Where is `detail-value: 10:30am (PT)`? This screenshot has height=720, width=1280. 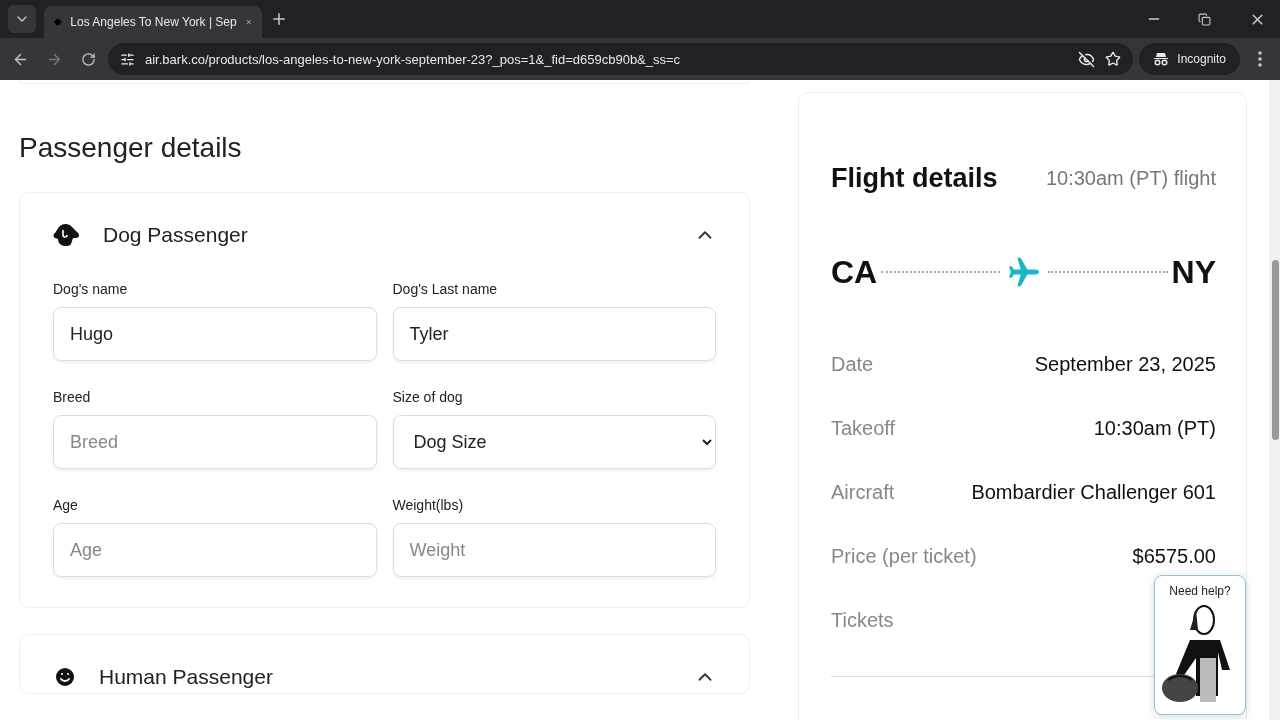
detail-value: 10:30am (PT) is located at coordinates (1154, 428).